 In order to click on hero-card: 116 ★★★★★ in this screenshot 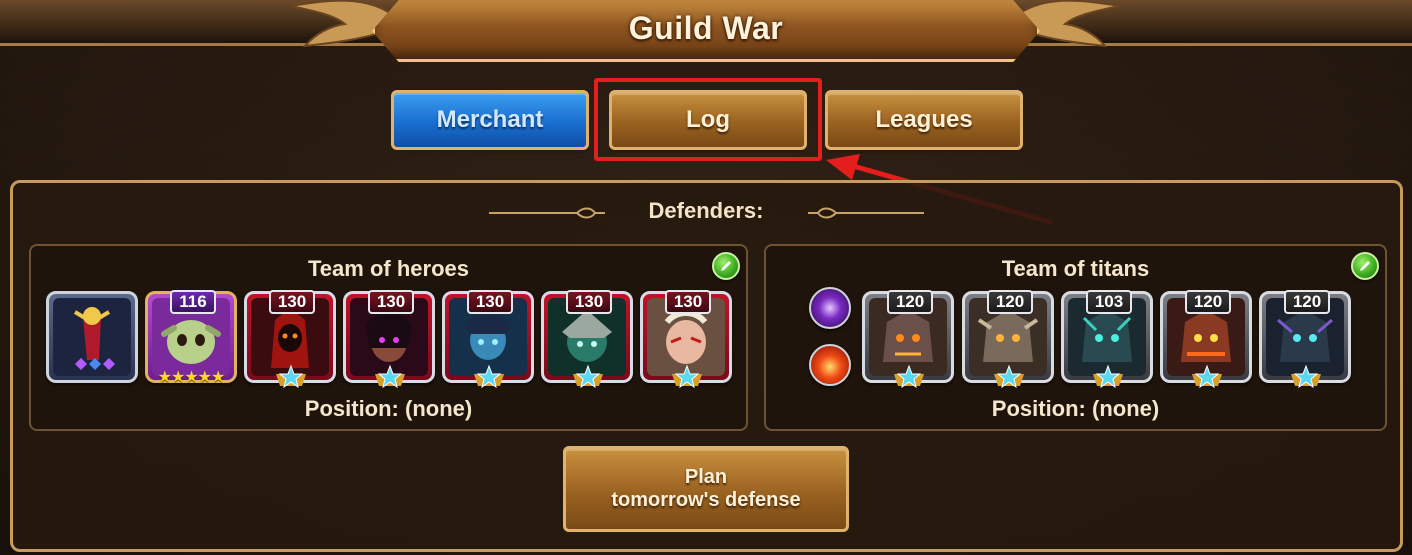, I will do `click(191, 338)`.